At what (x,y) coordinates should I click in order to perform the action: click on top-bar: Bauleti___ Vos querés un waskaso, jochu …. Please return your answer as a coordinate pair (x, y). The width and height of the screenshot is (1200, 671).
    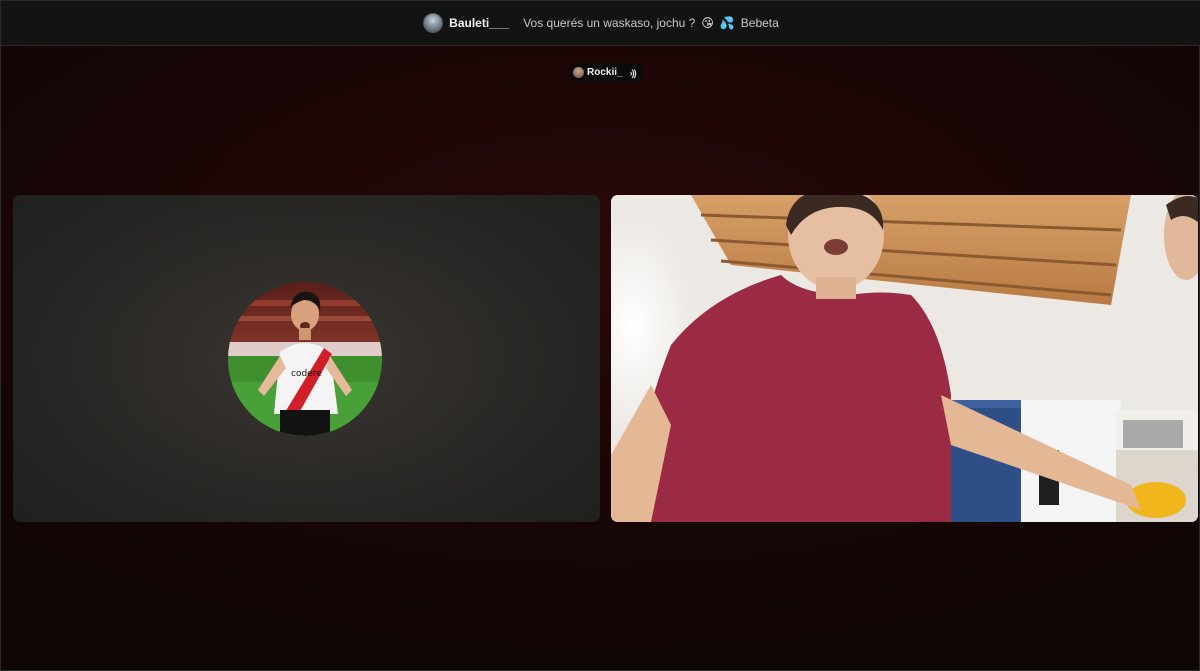
    Looking at the image, I should click on (600, 23).